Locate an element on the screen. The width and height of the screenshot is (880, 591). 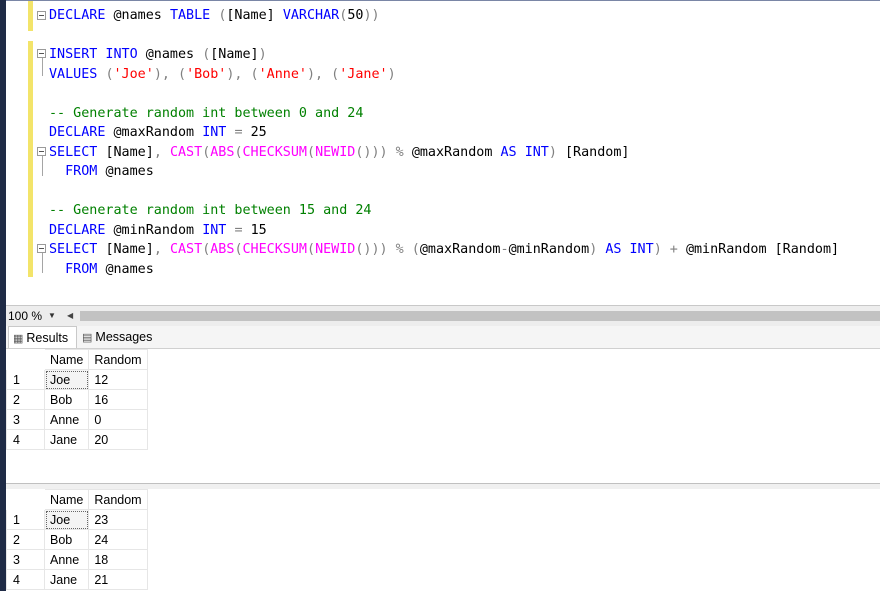
results-grid: Name Random 1 Joe 12 2 Bob 16 3 Anne 0 4 Jane 20 is located at coordinates (77, 399).